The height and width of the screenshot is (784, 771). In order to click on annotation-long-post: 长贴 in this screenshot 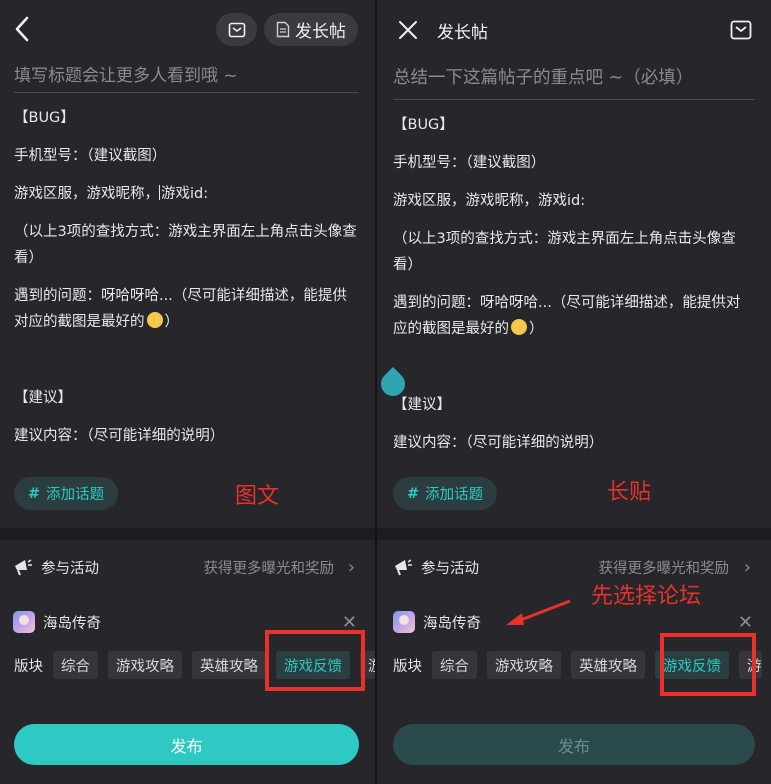, I will do `click(629, 492)`.